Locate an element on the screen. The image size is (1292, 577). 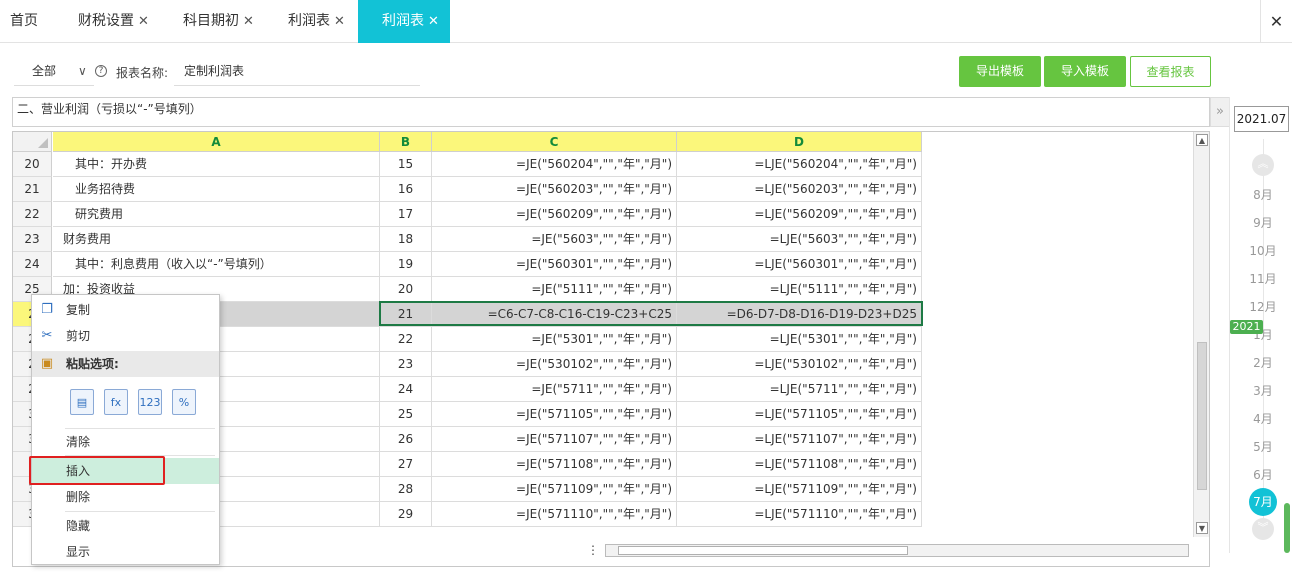
cell-c: =JE("560301","","年","月") is located at coordinates (554, 264).